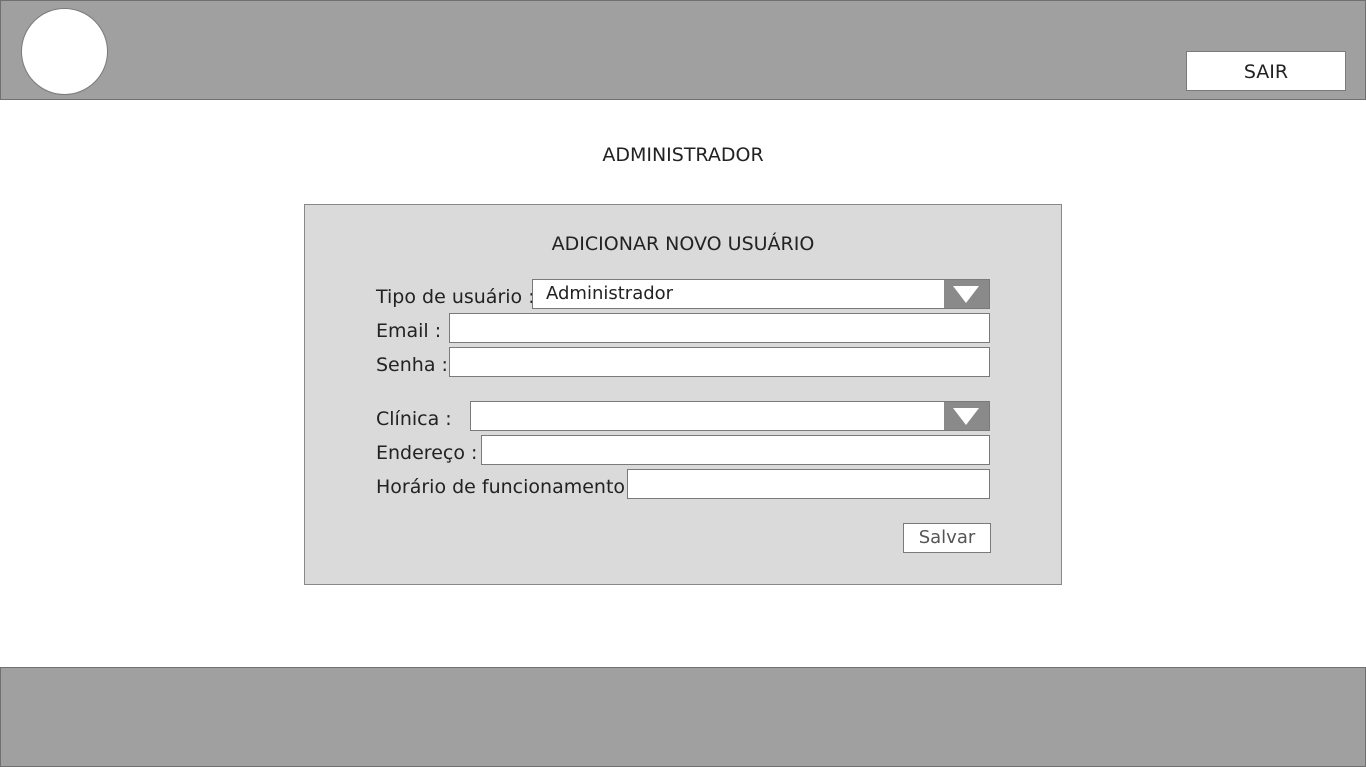 The width and height of the screenshot is (1366, 767). I want to click on user-type-value: Administrador, so click(610, 293).